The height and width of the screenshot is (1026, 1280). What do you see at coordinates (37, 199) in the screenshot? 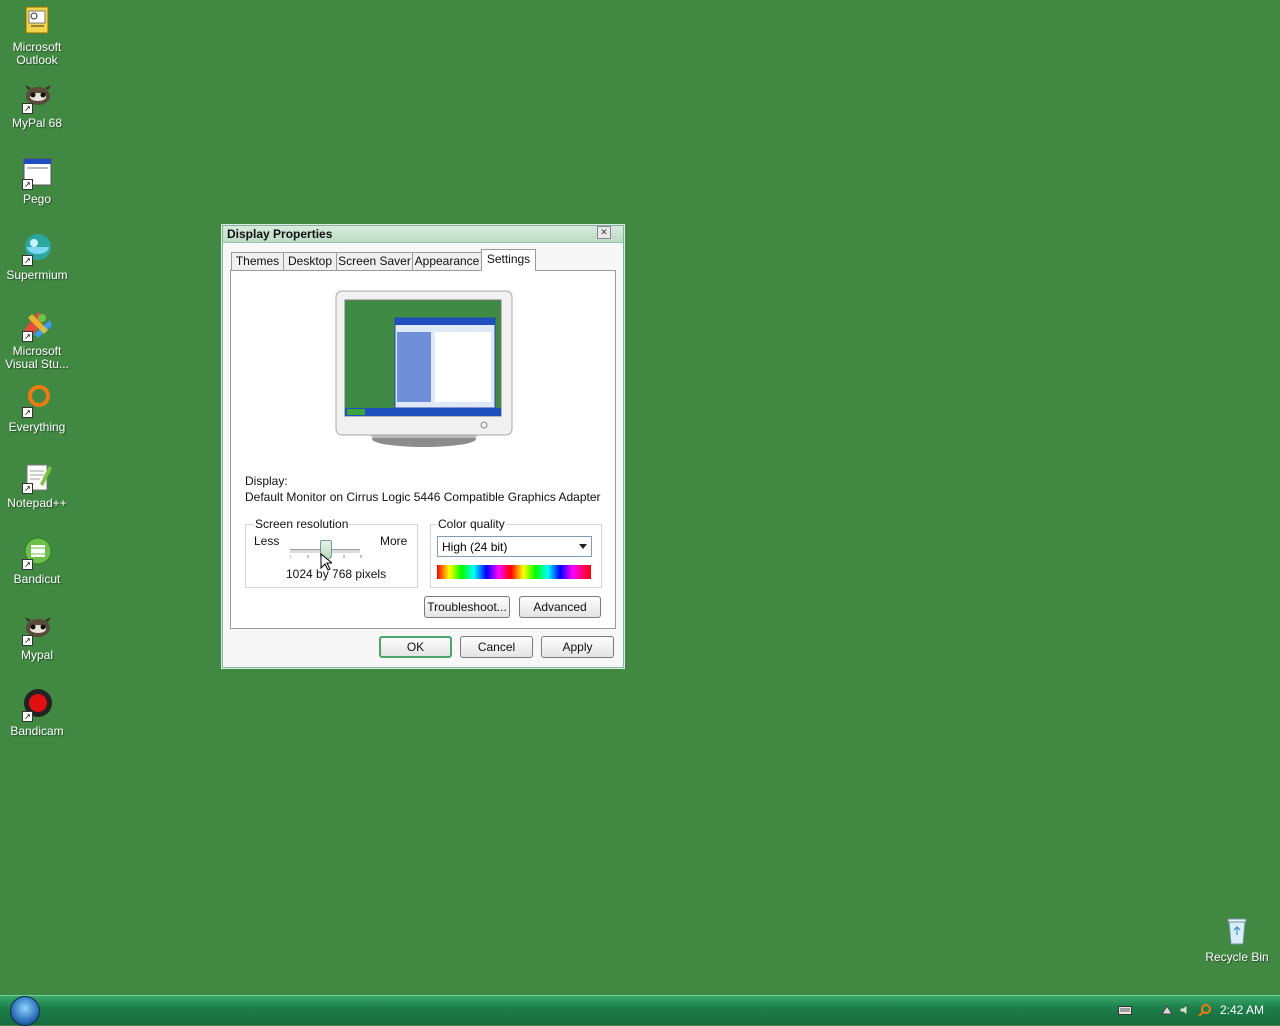
I see `desktop-icon-label: Pego` at bounding box center [37, 199].